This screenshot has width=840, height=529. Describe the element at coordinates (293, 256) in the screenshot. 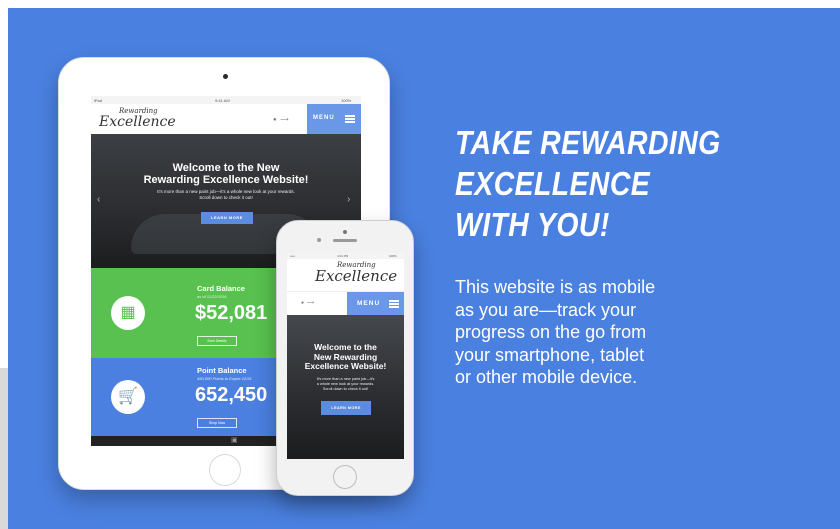

I see `status-signal: •••••` at that location.